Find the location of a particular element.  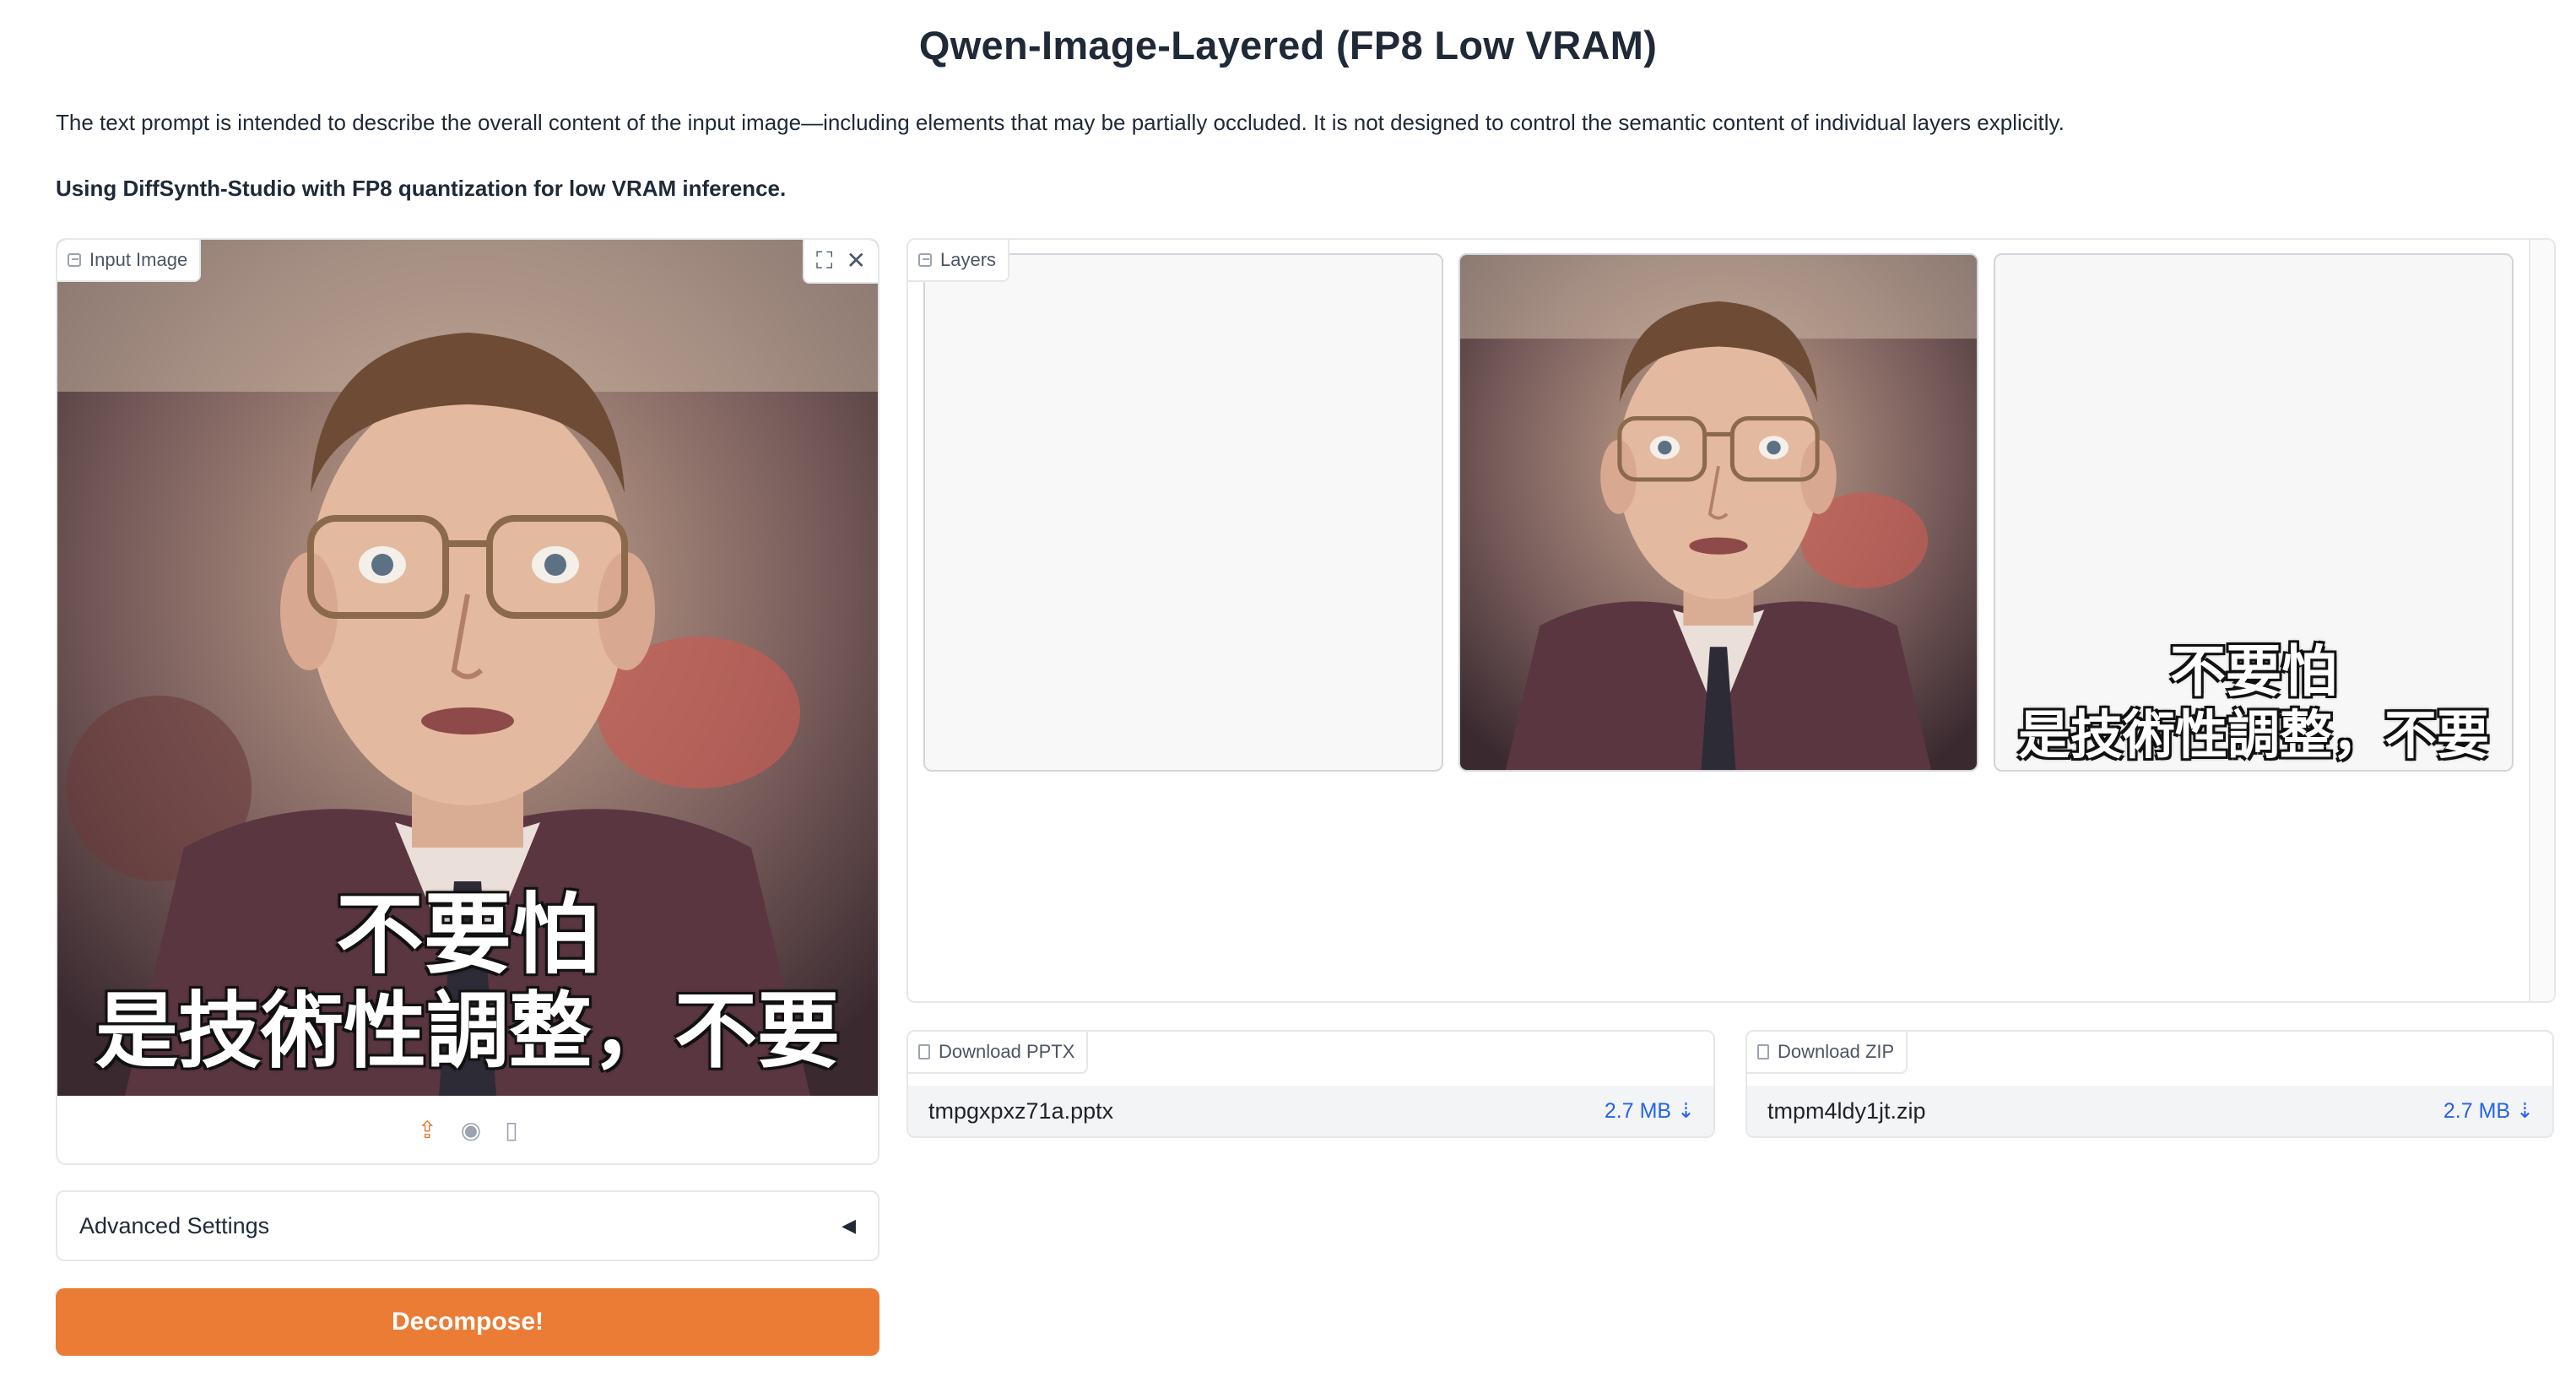

decompose-button: Decompose! is located at coordinates (467, 1322).